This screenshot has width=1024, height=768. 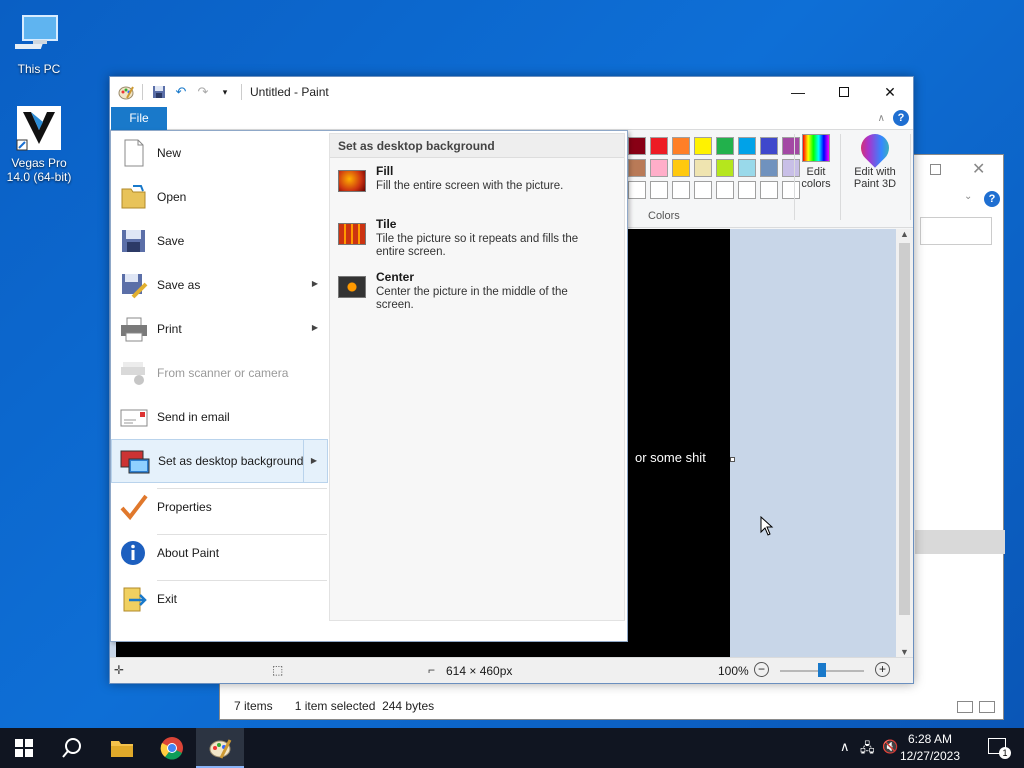 I want to click on edit-with-paint3d-button: Edit with Paint 3D, so click(x=875, y=159).